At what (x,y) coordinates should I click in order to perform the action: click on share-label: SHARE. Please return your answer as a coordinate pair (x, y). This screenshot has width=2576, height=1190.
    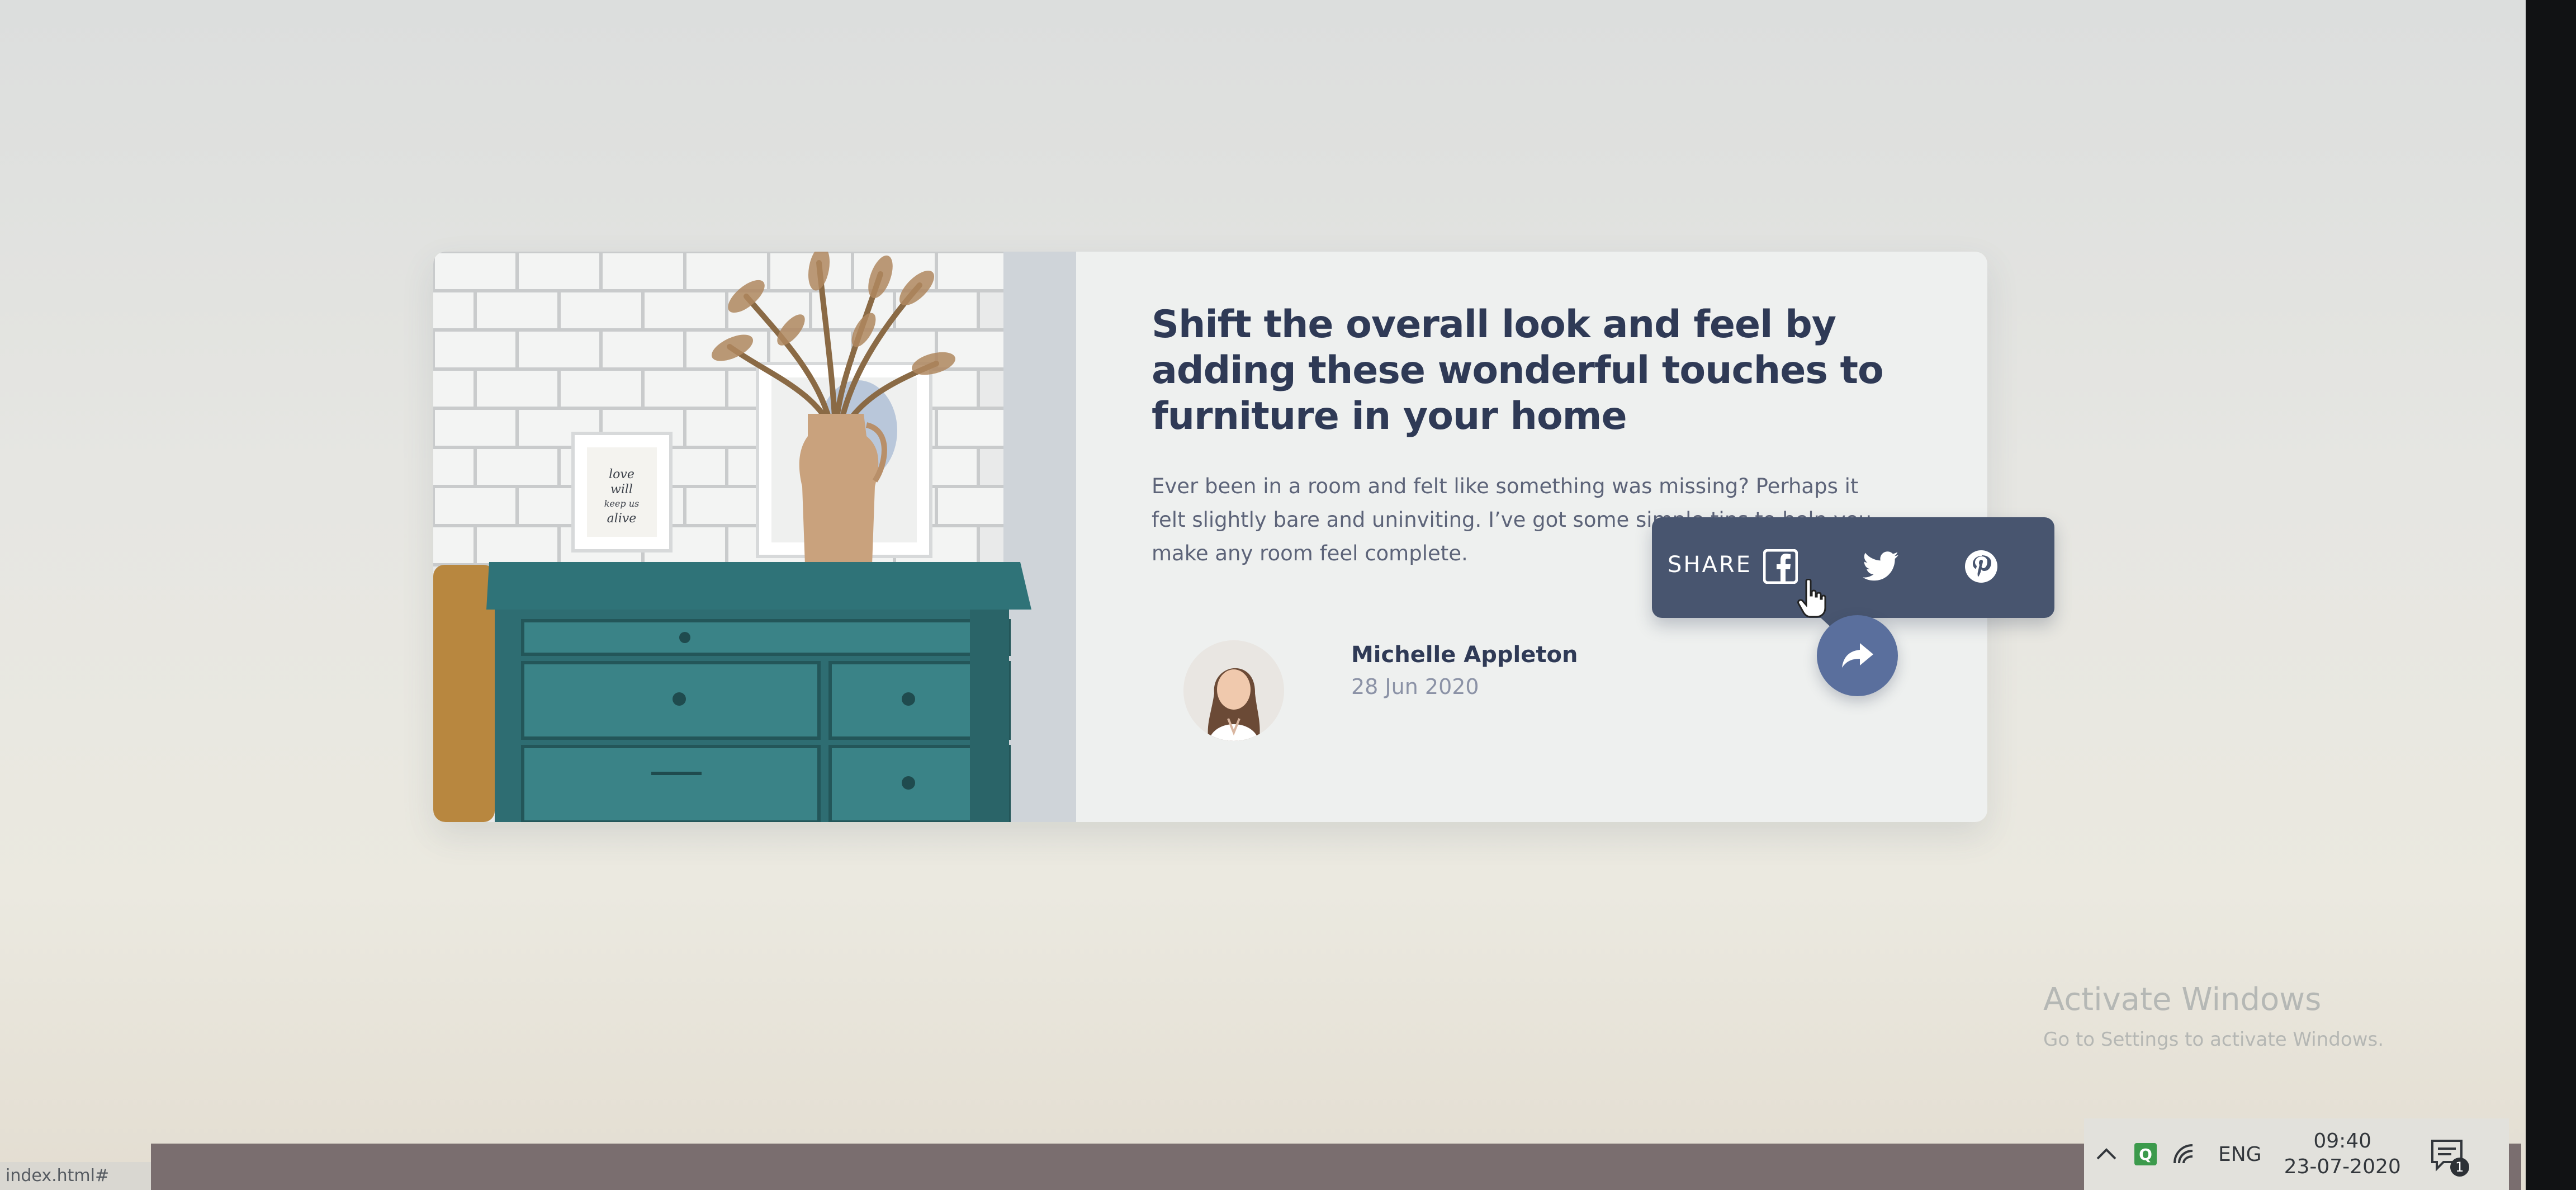
    Looking at the image, I should click on (1710, 565).